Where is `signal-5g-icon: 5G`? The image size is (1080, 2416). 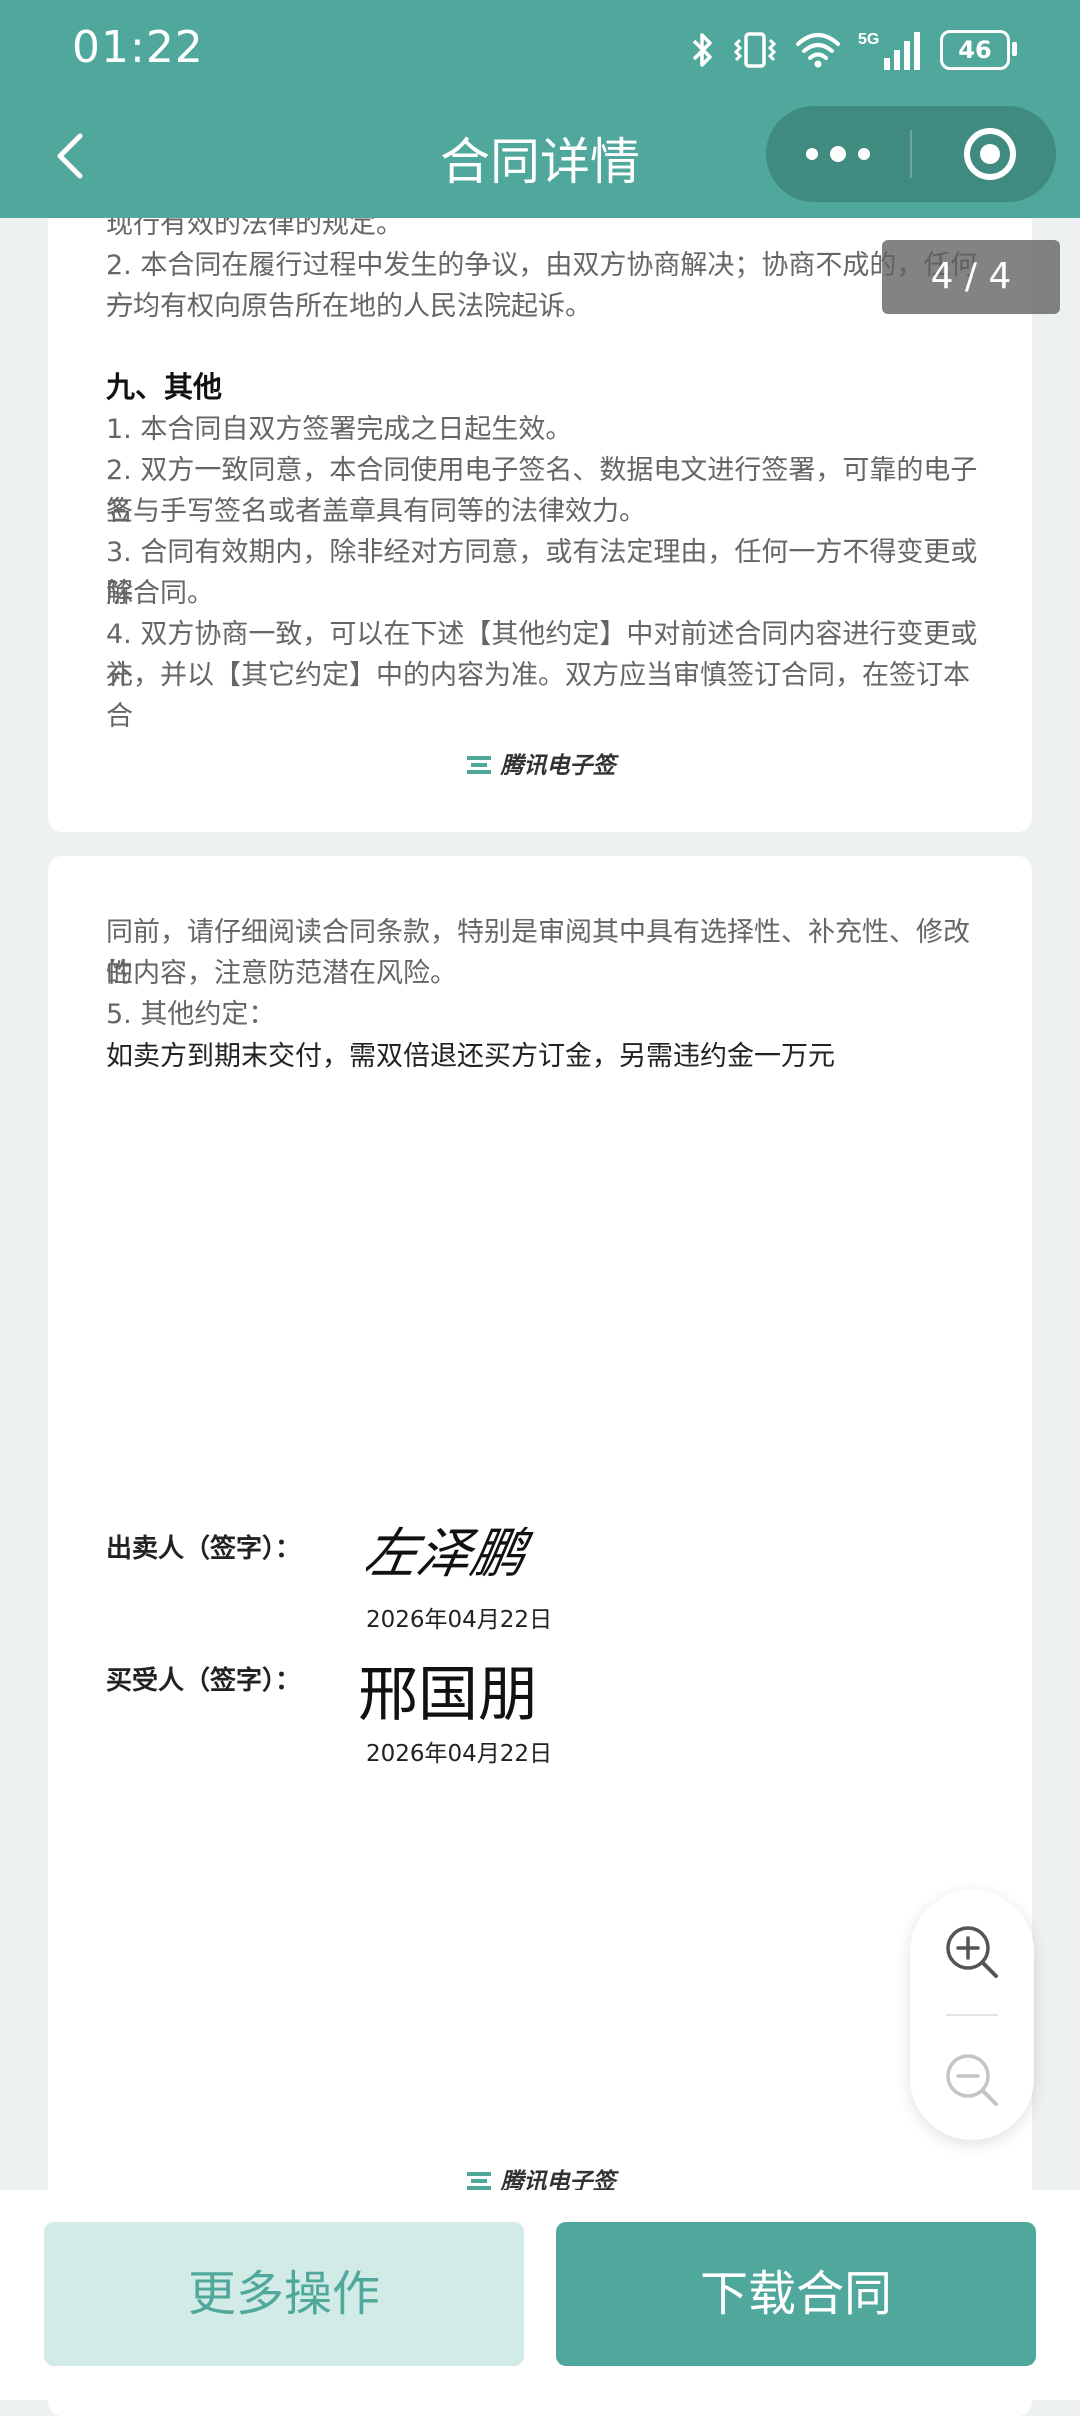 signal-5g-icon: 5G is located at coordinates (889, 50).